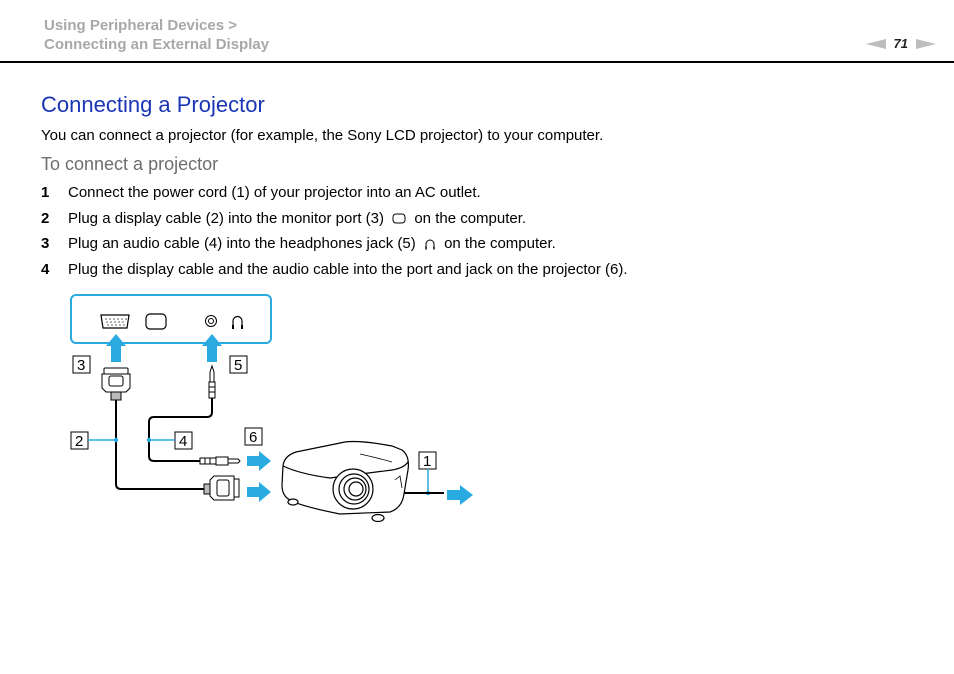 The width and height of the screenshot is (954, 674). What do you see at coordinates (221, 488) in the screenshot?
I see `vga-plug-bottom-icon` at bounding box center [221, 488].